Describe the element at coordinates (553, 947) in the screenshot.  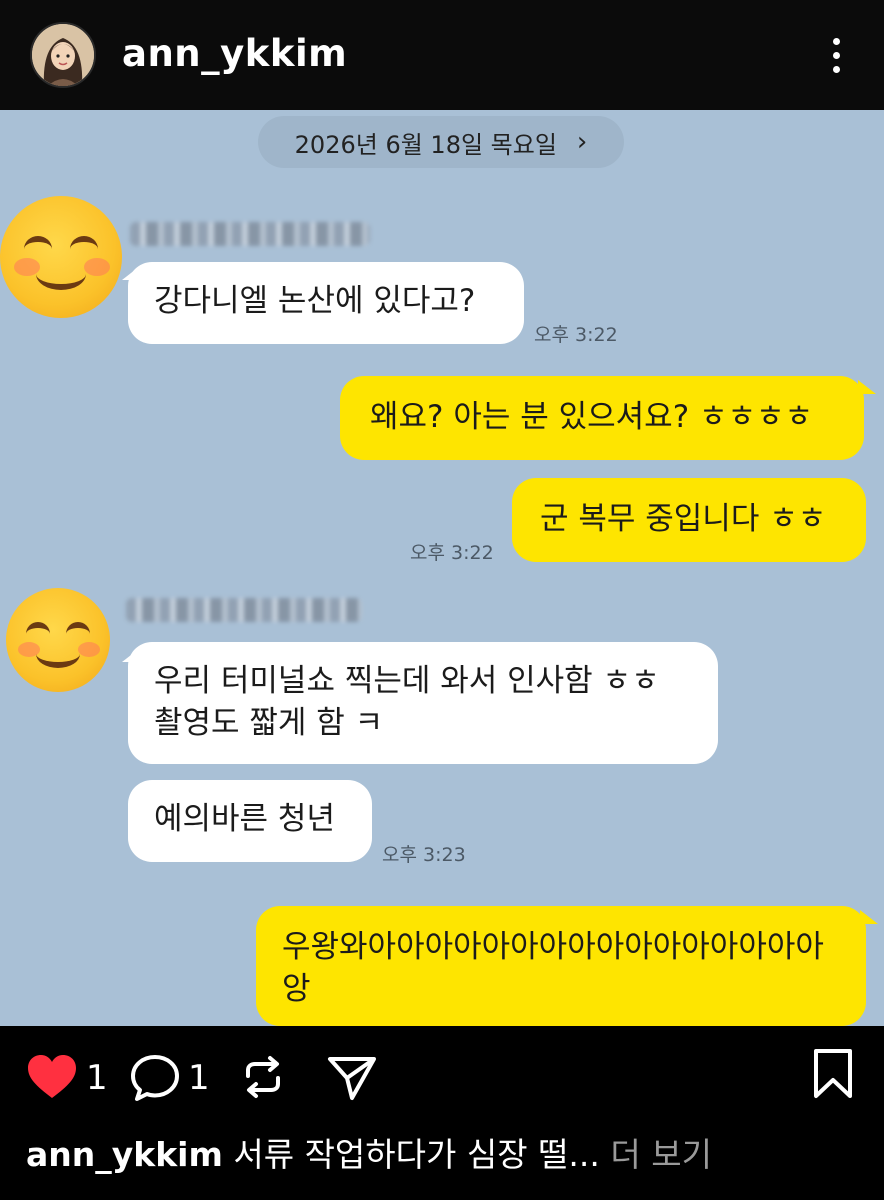
I see `message-text-line: 우왕와아아아아아아아아아아아아아아아아` at that location.